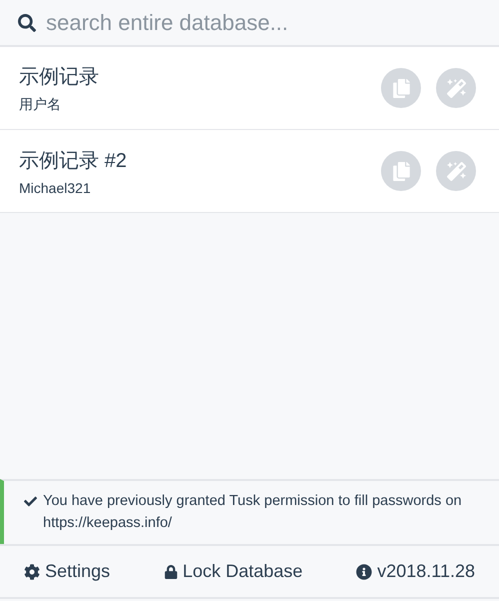  Describe the element at coordinates (249, 171) in the screenshot. I see `entry-row: 示例记录 #2 Michael321` at that location.